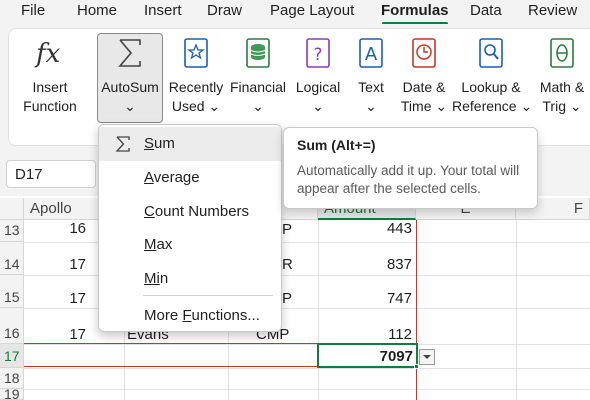  Describe the element at coordinates (318, 106) in the screenshot. I see `logical-chevron: ⌄` at that location.